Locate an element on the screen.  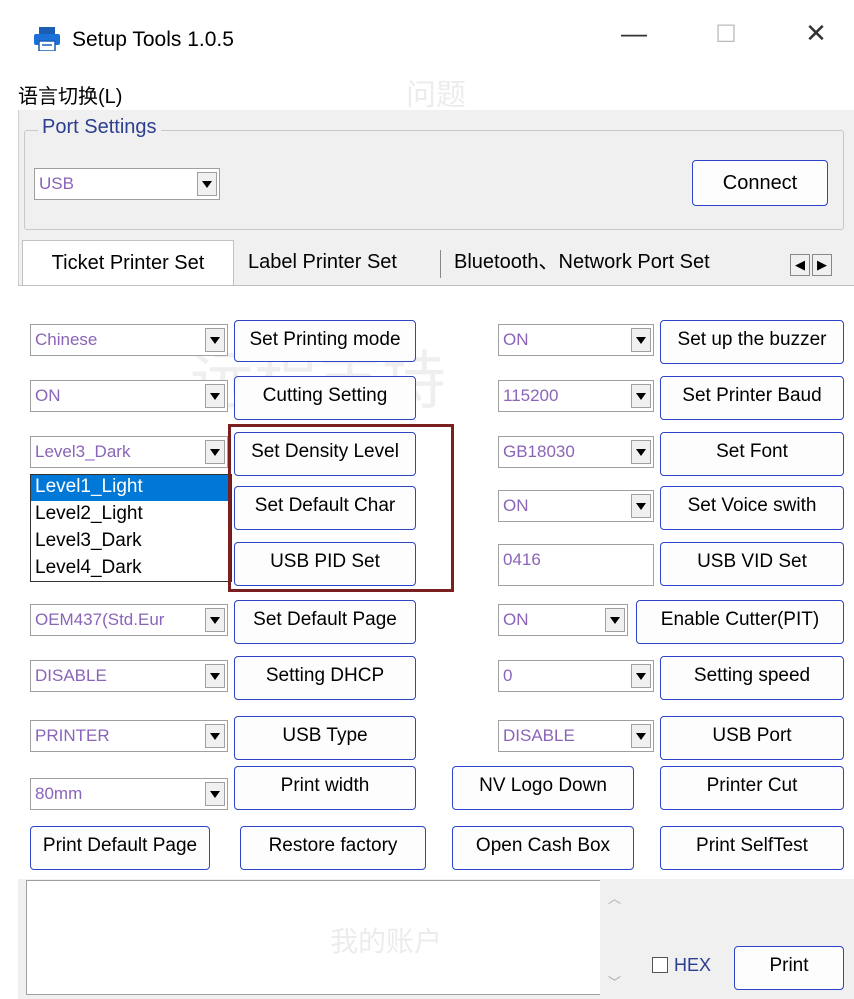
cutter-select: ON is located at coordinates (563, 620).